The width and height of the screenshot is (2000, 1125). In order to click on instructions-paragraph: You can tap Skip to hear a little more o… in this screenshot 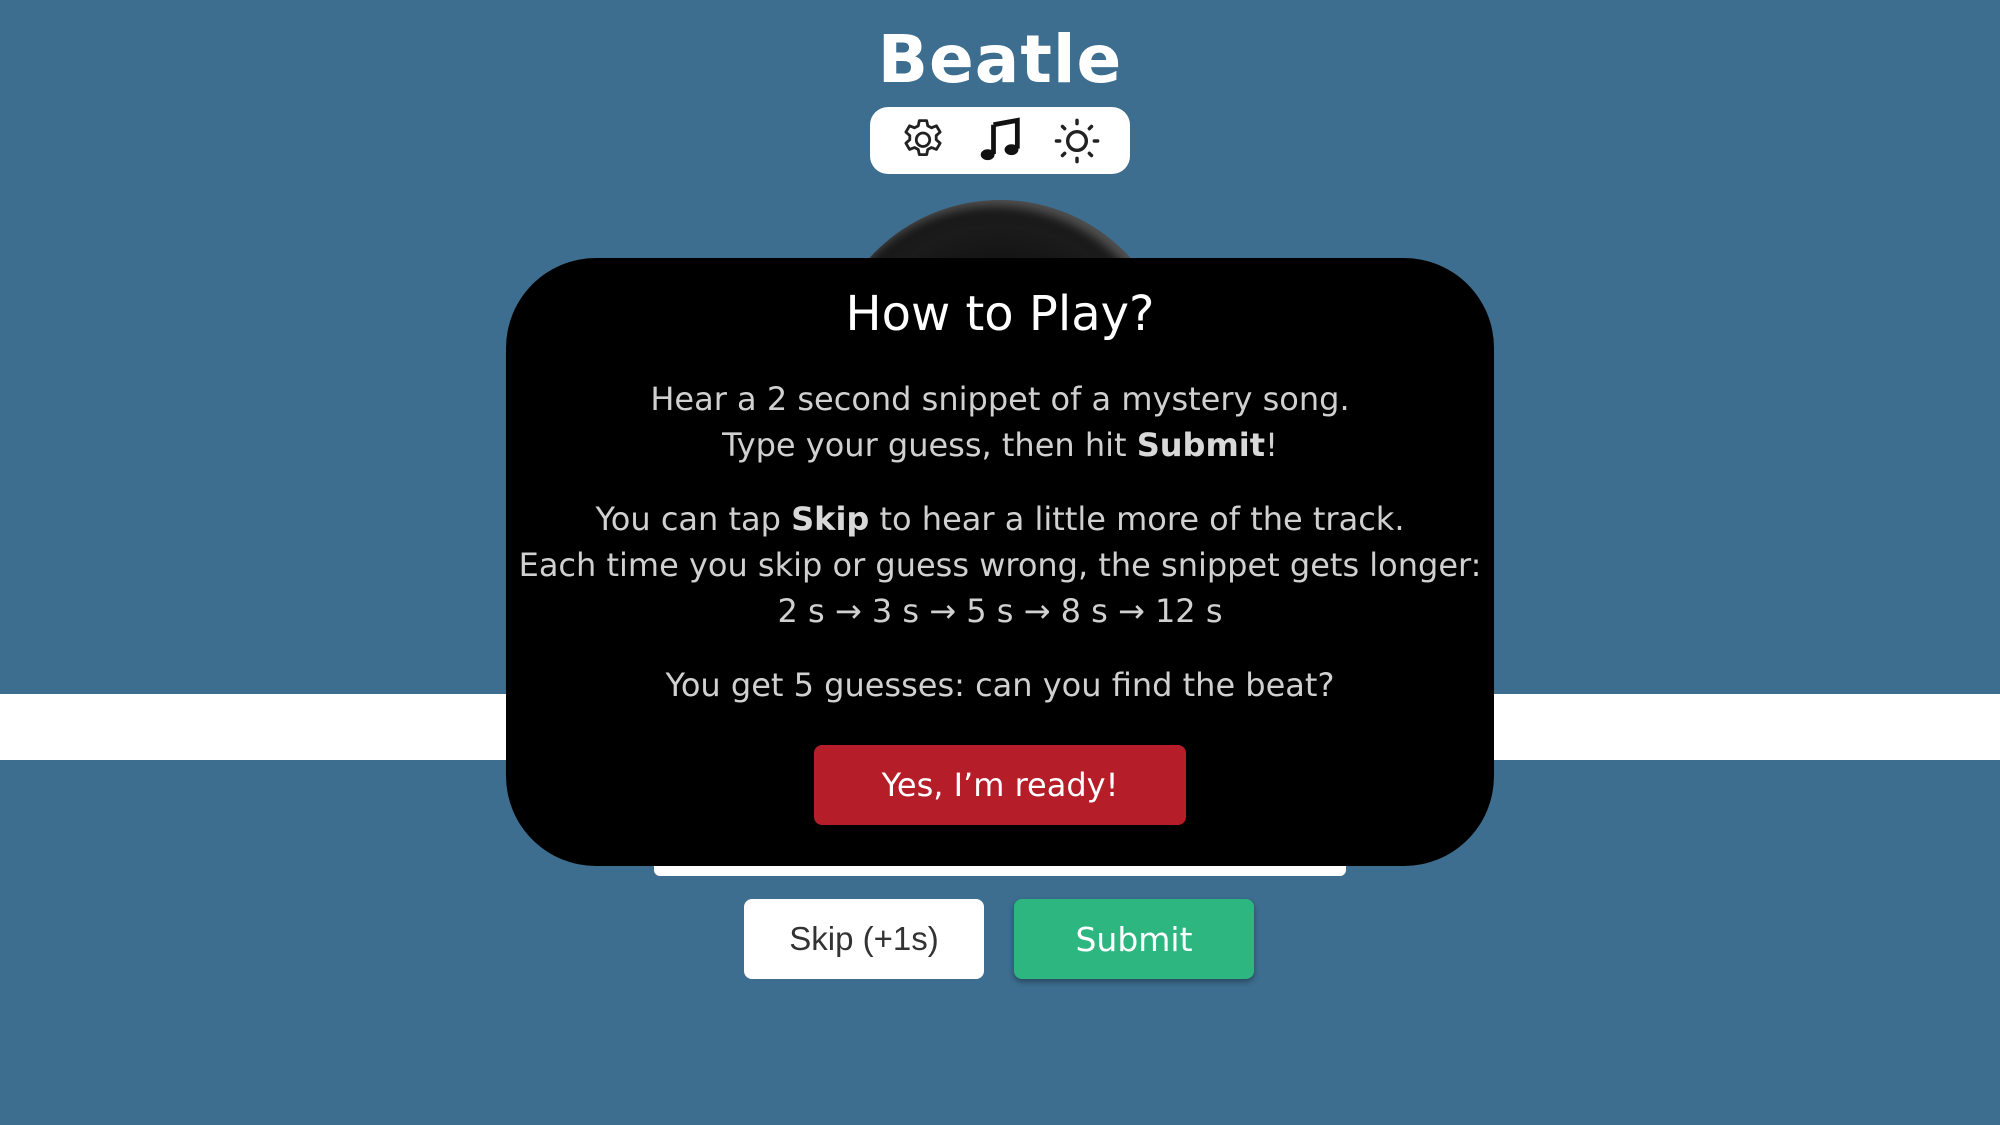, I will do `click(1000, 565)`.